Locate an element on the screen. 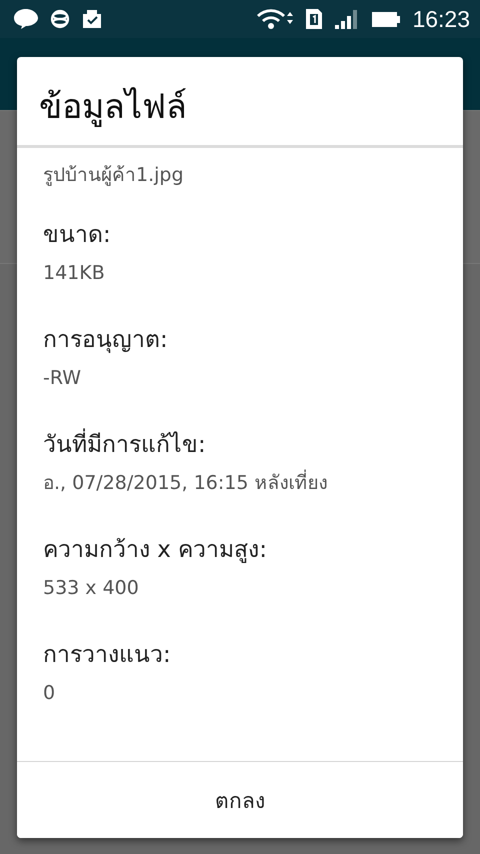 Image resolution: width=480 pixels, height=854 pixels. battery-icon is located at coordinates (386, 19).